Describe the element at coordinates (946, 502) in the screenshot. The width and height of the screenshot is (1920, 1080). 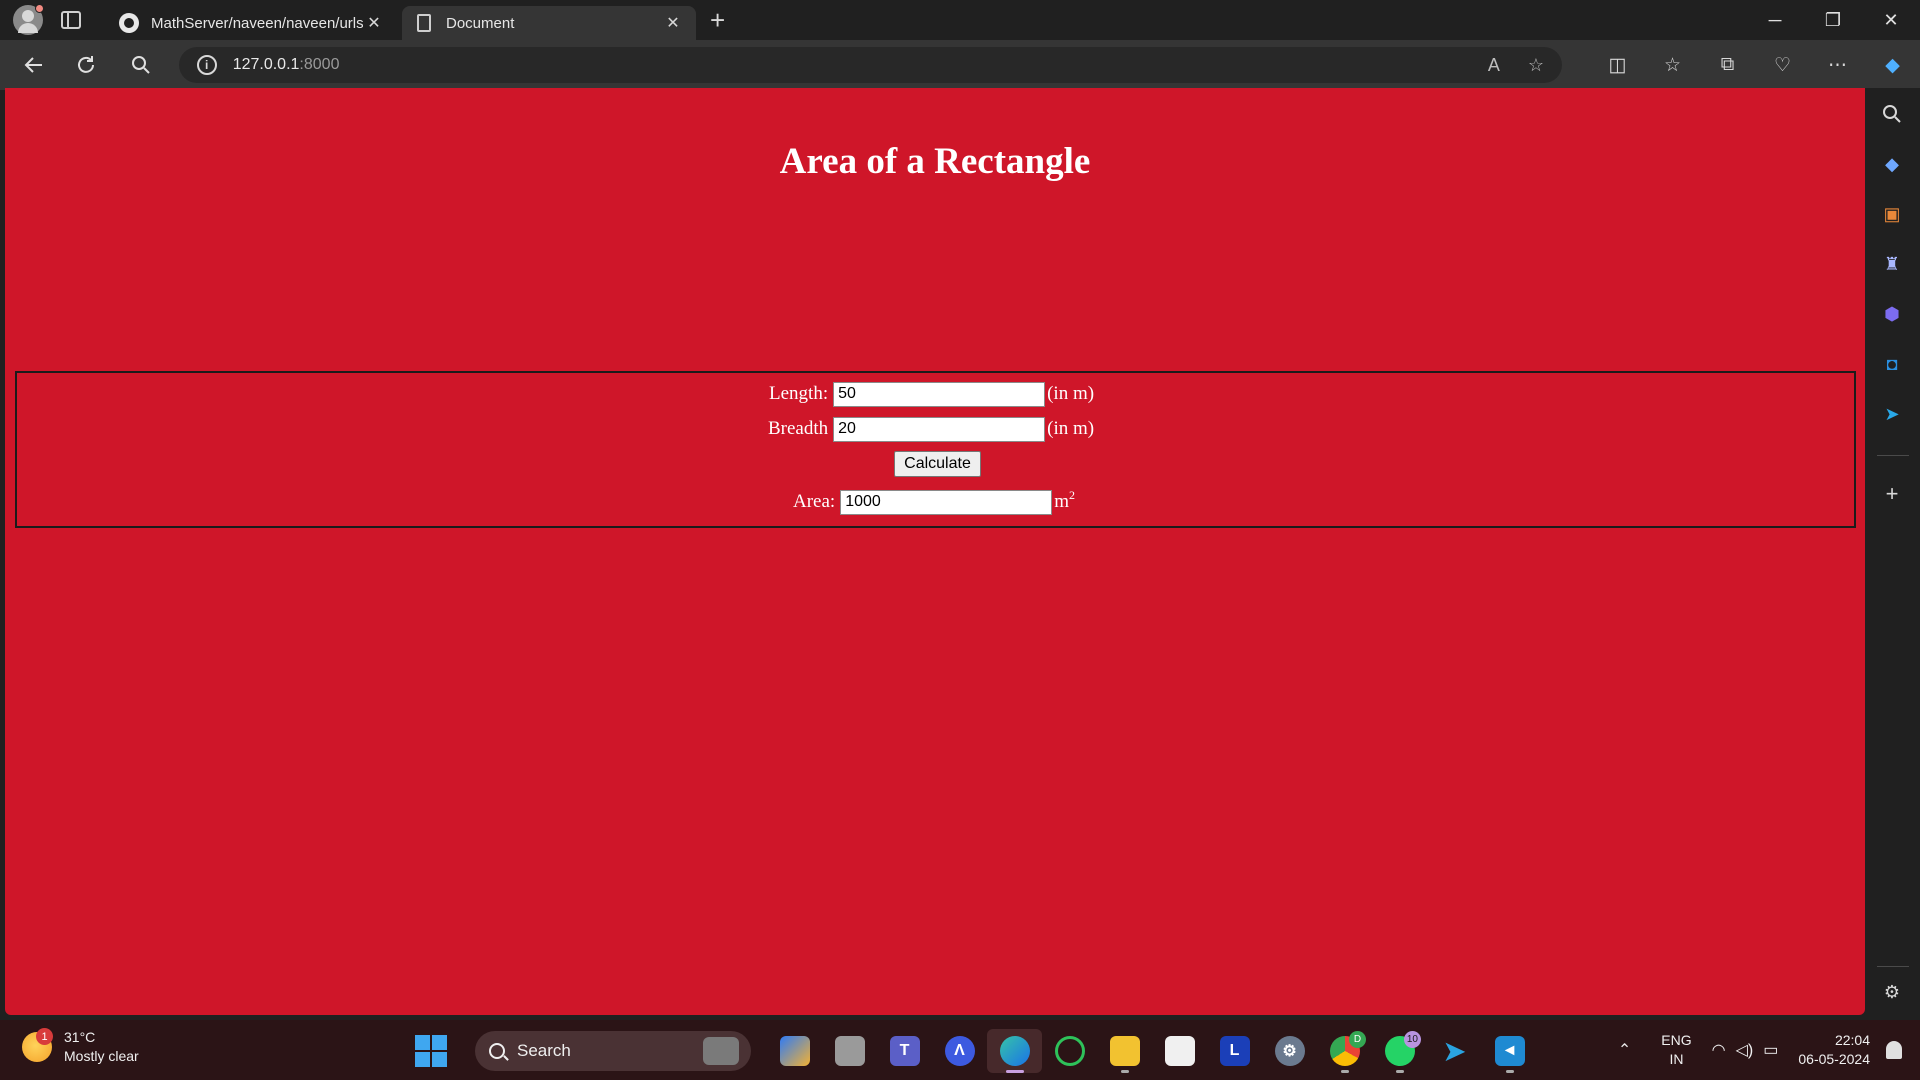
I see `area-output: 1000` at that location.